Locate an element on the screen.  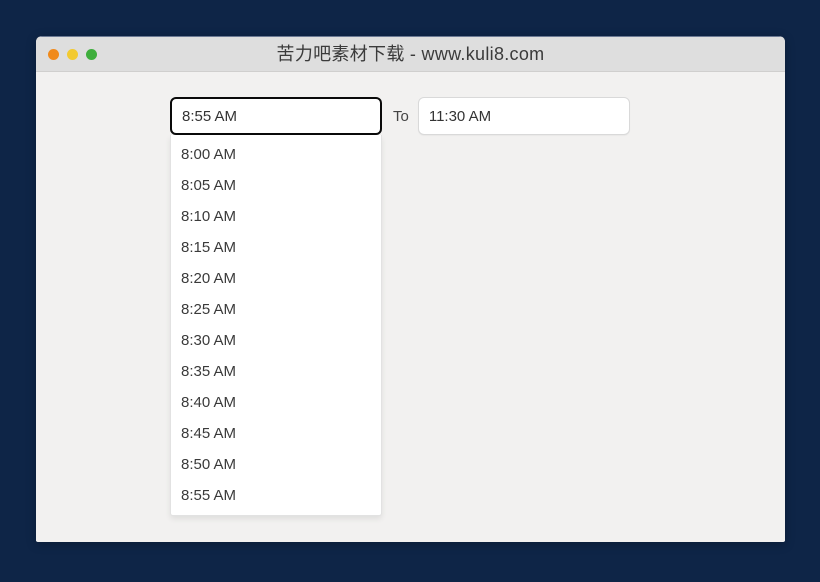
dropdown-option: 8:45 AM is located at coordinates (276, 433).